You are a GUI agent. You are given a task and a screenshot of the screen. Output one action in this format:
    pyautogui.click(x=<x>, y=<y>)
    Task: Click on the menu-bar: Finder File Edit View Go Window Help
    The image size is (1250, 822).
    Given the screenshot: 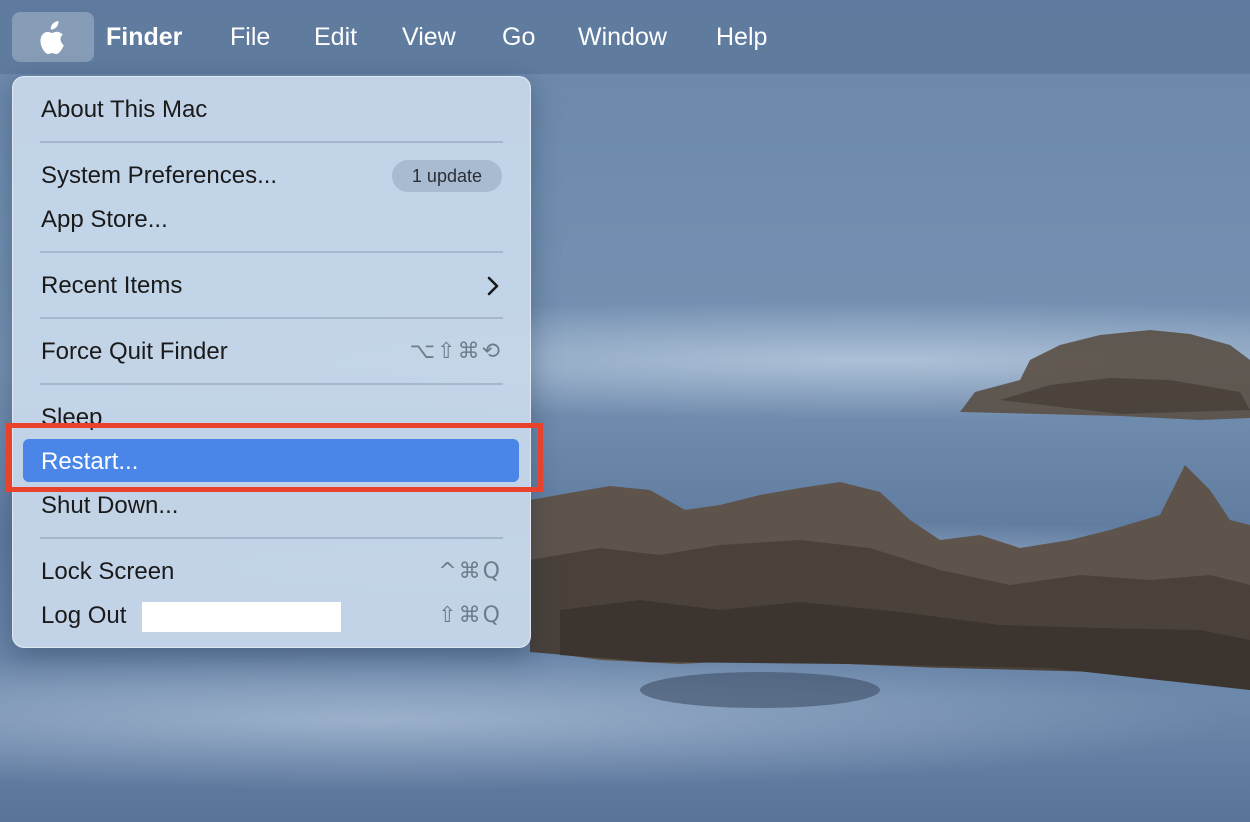 What is the action you would take?
    pyautogui.click(x=625, y=37)
    